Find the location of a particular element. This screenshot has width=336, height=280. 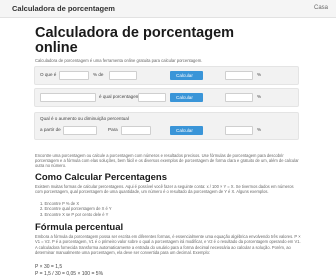

from-input is located at coordinates (80, 130).